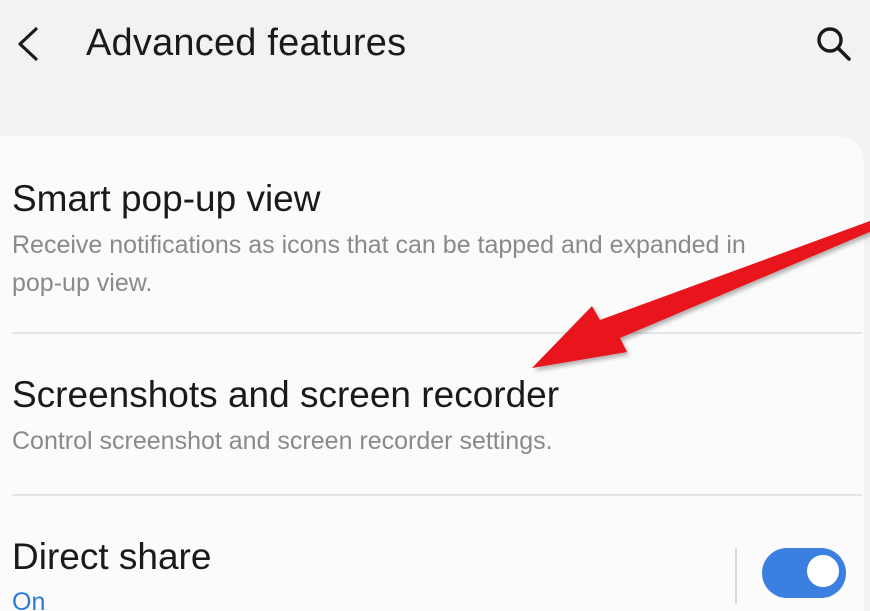 Image resolution: width=870 pixels, height=611 pixels. Describe the element at coordinates (166, 198) in the screenshot. I see `setting-title: Smart pop-up view` at that location.